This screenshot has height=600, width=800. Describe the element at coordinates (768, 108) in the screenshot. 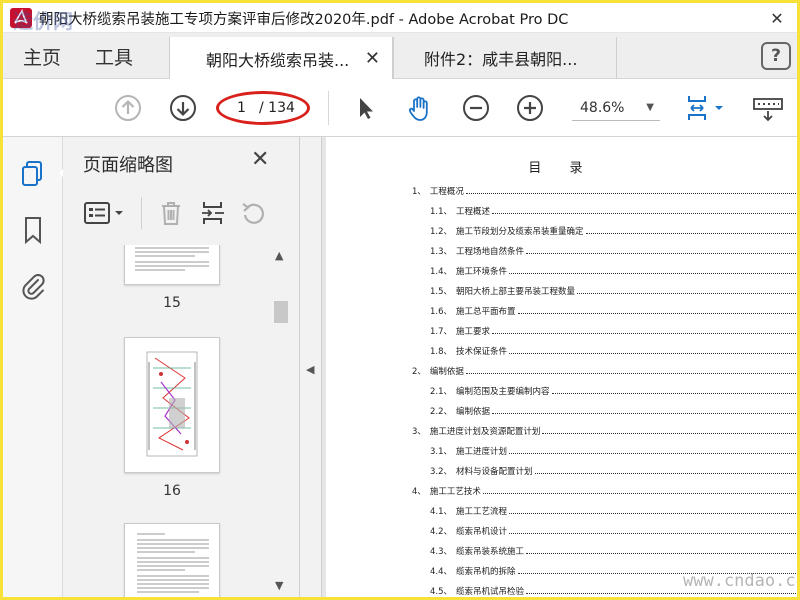

I see `keyboard-icon` at that location.